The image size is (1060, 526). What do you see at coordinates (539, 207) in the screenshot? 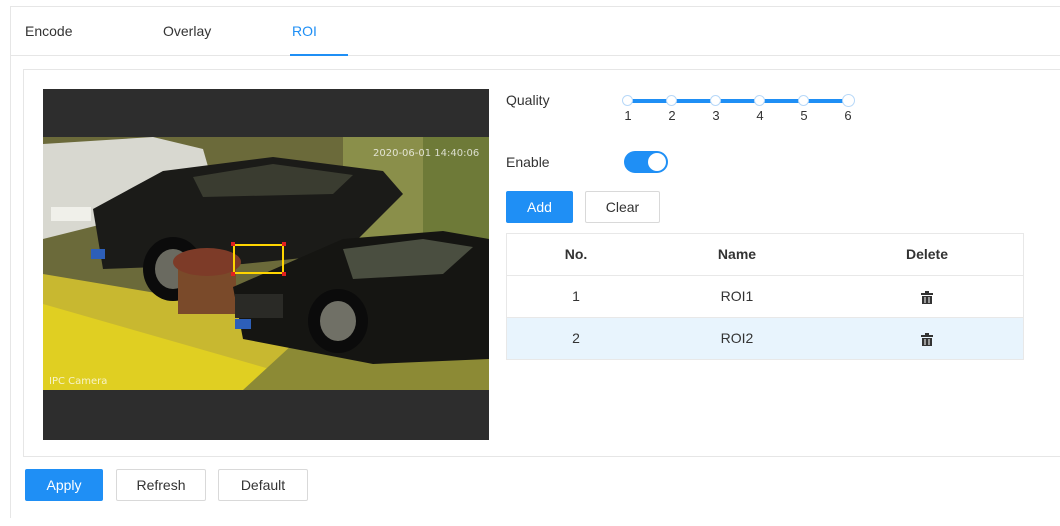
I see `add-roi-button: Add` at bounding box center [539, 207].